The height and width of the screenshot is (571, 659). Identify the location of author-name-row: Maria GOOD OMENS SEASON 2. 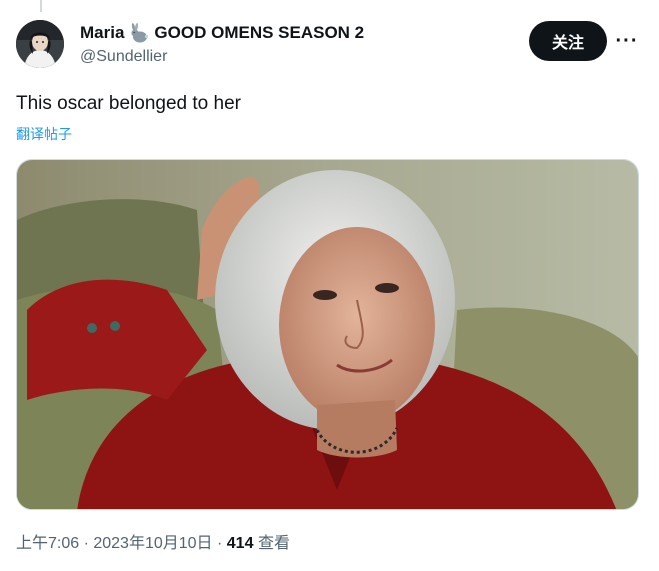
(222, 33).